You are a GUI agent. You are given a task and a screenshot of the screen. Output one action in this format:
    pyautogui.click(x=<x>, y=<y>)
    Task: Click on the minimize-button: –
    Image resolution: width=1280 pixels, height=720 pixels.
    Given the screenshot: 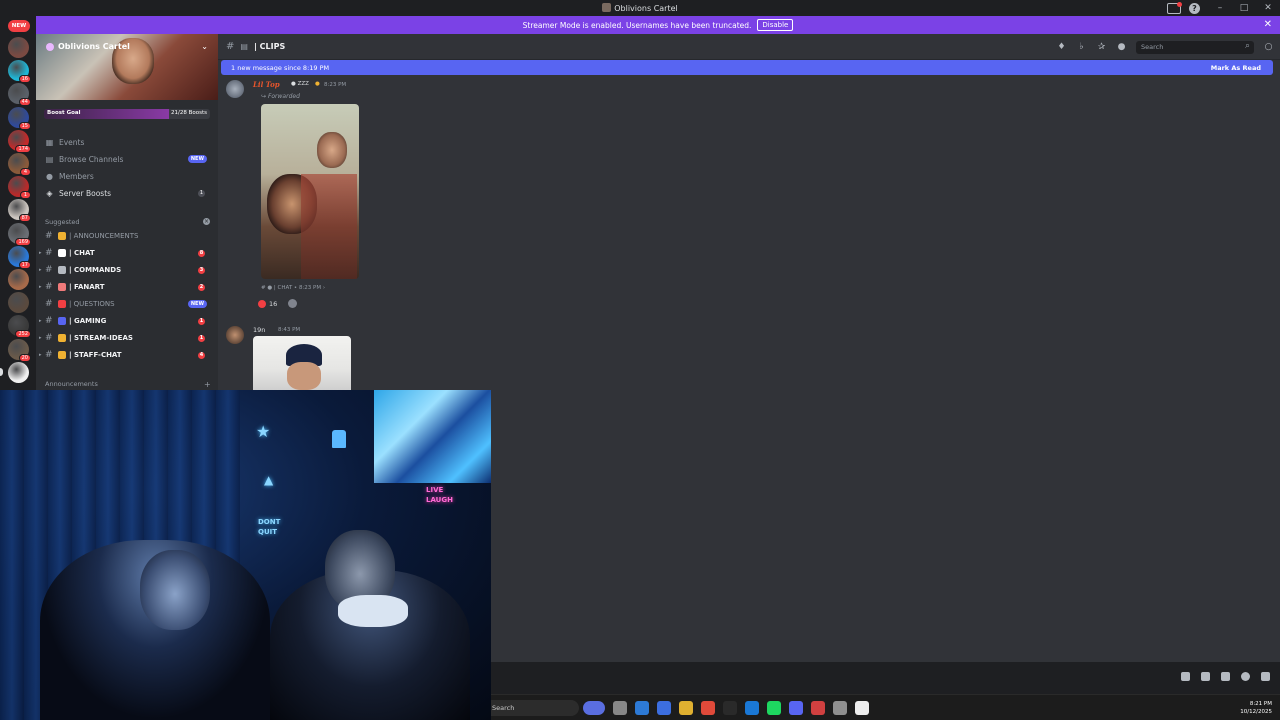 What is the action you would take?
    pyautogui.click(x=1220, y=8)
    